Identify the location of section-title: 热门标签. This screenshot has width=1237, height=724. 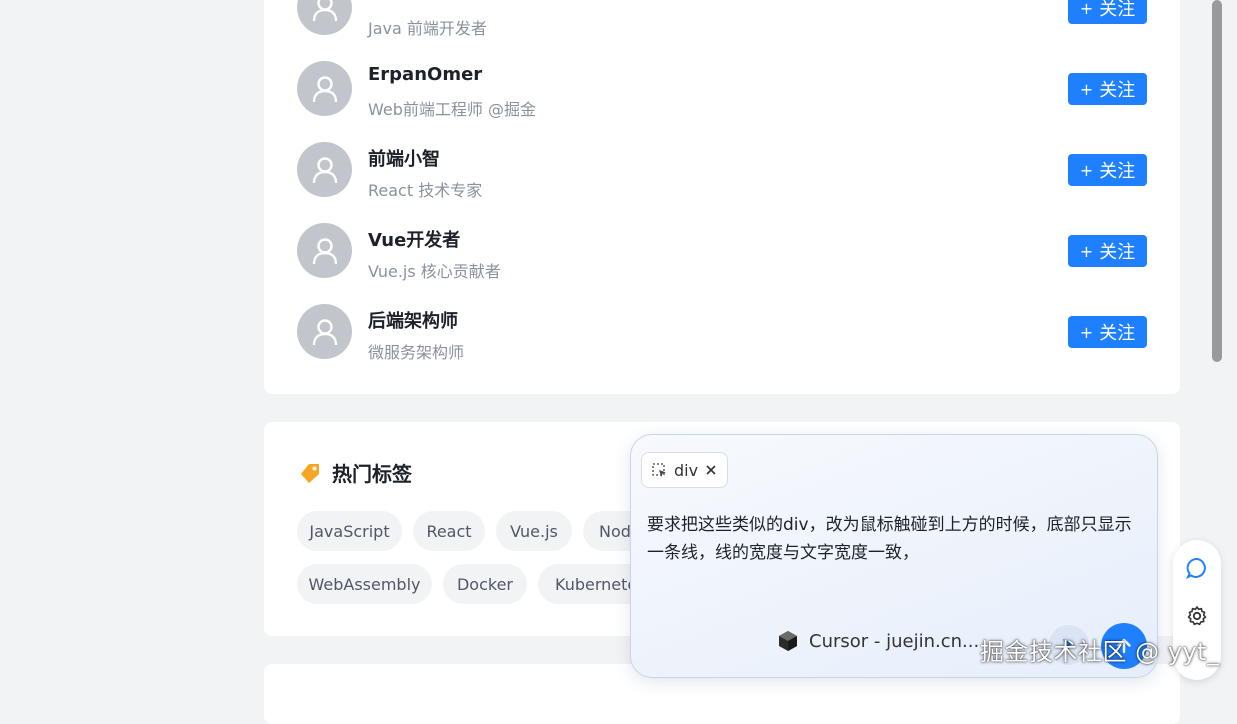
(355, 472).